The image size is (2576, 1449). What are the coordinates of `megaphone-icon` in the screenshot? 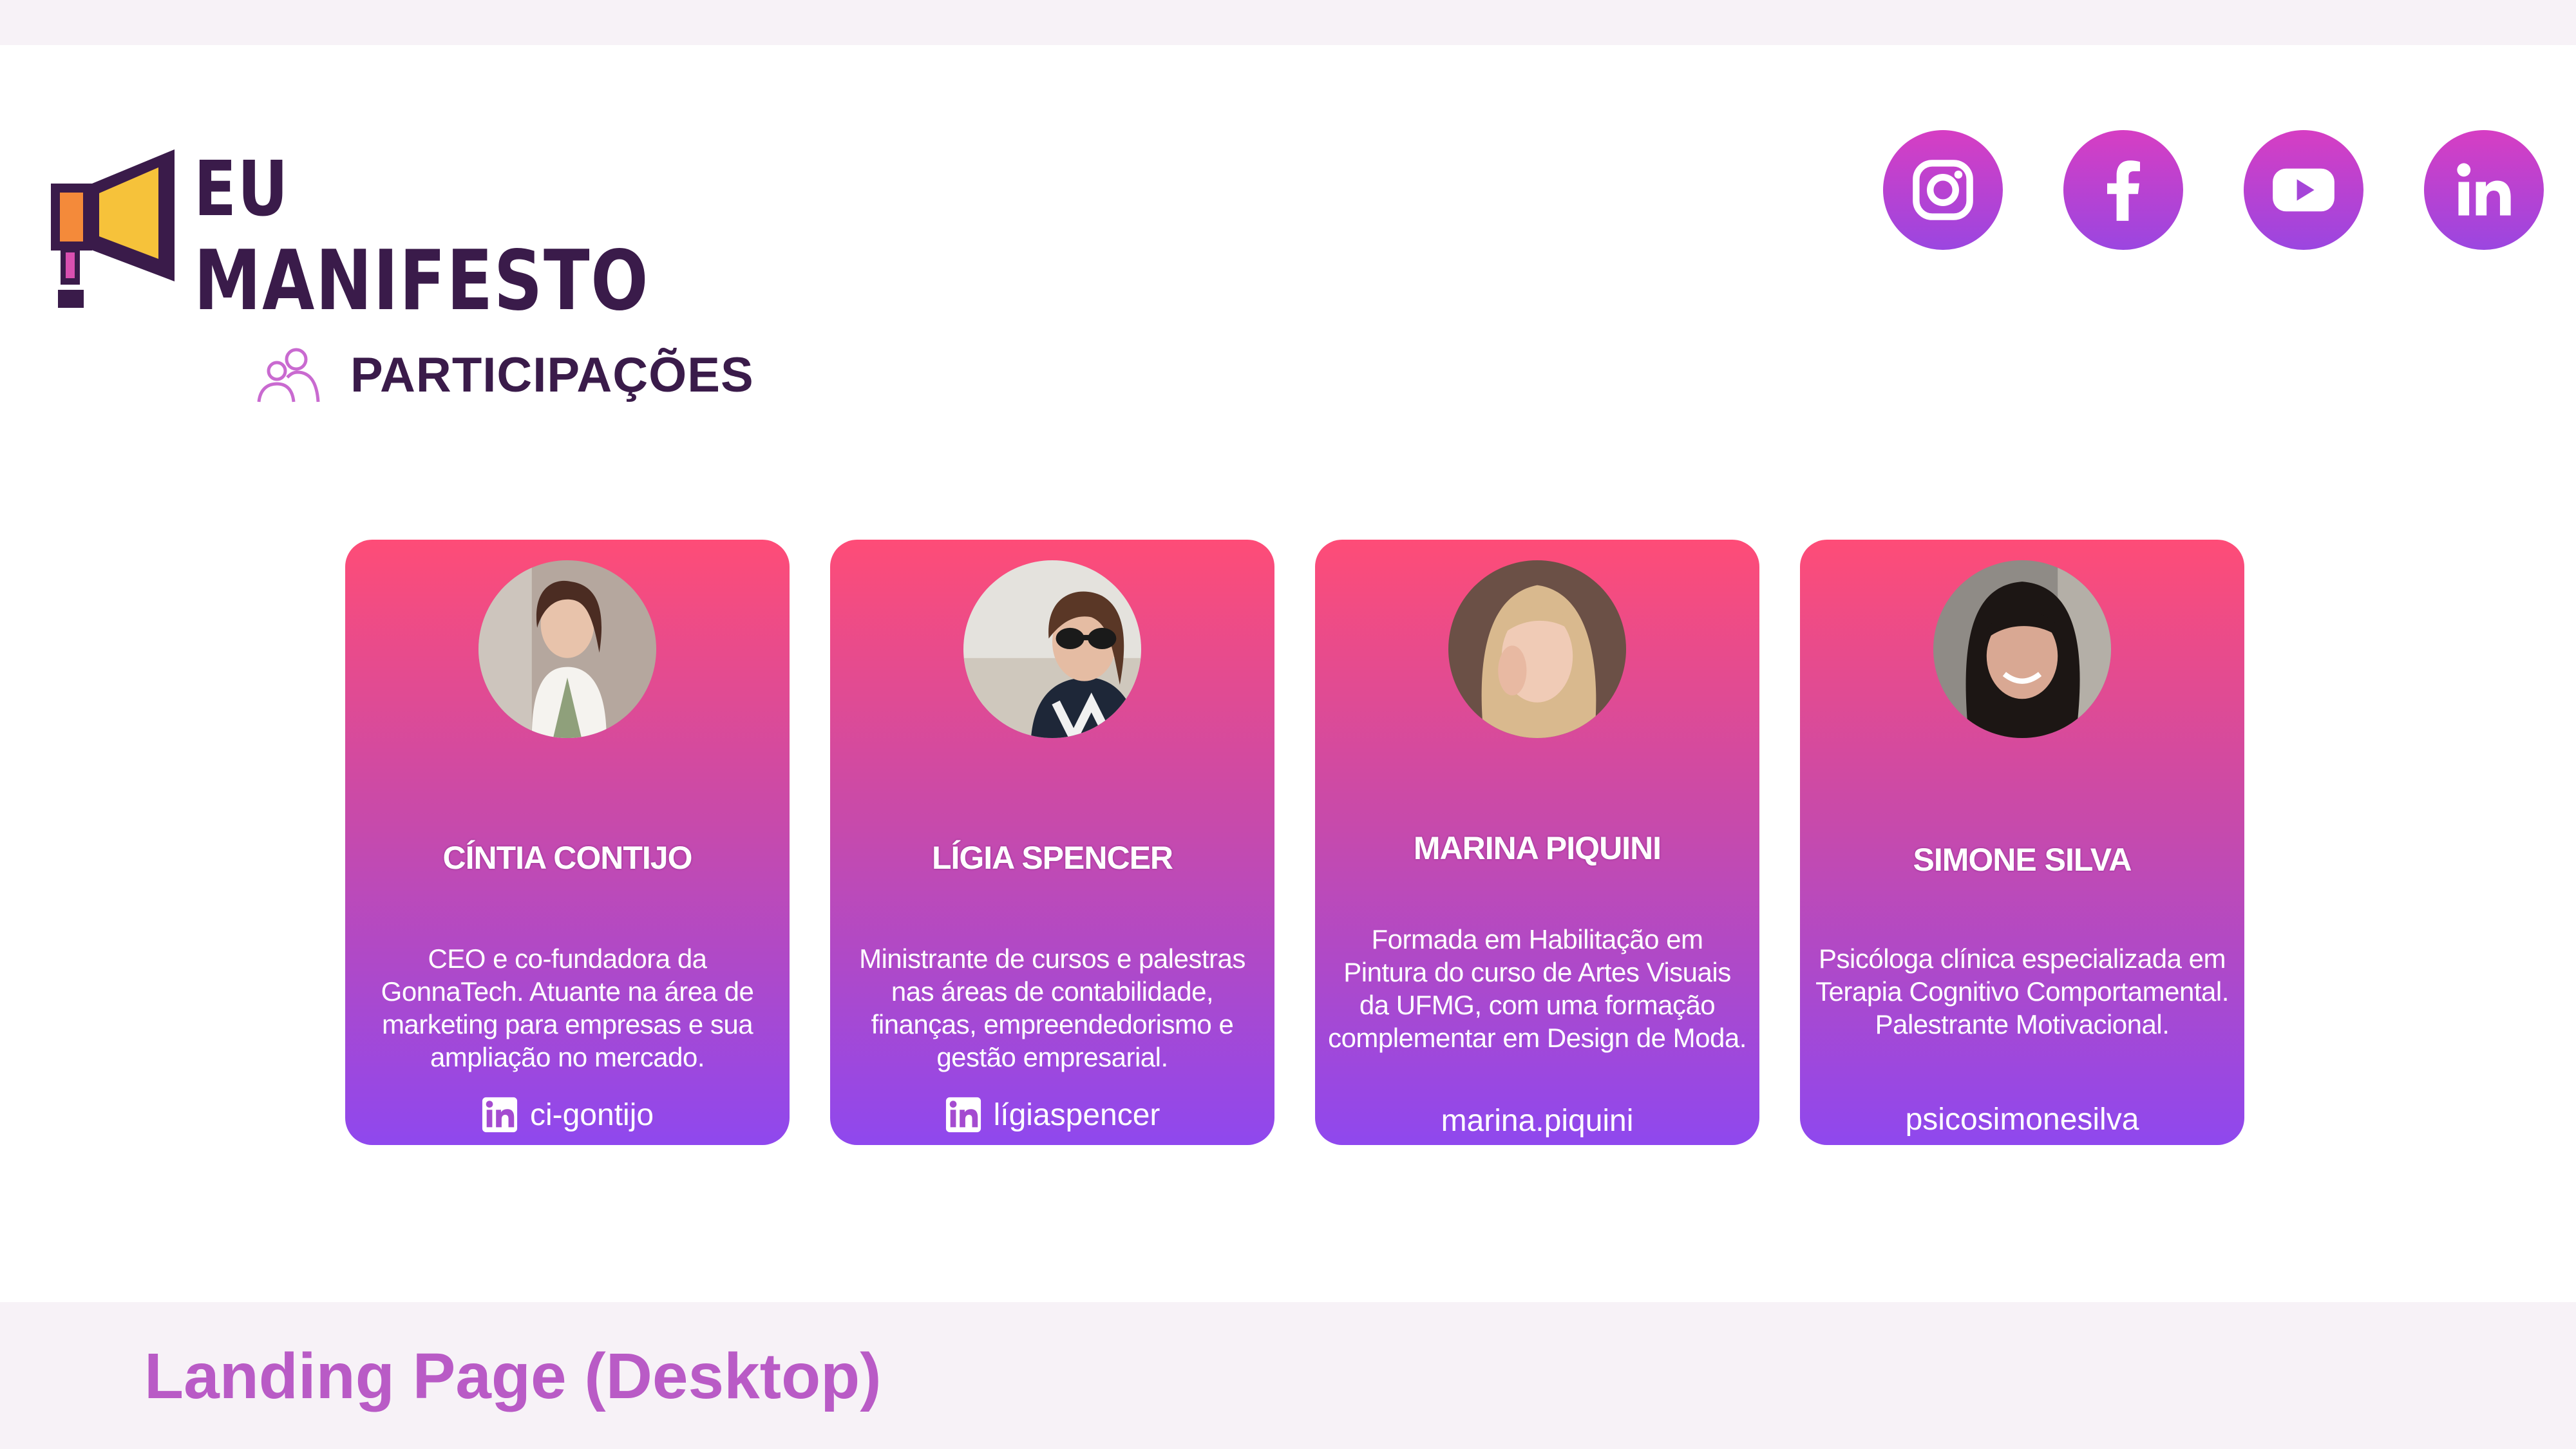 It's located at (113, 229).